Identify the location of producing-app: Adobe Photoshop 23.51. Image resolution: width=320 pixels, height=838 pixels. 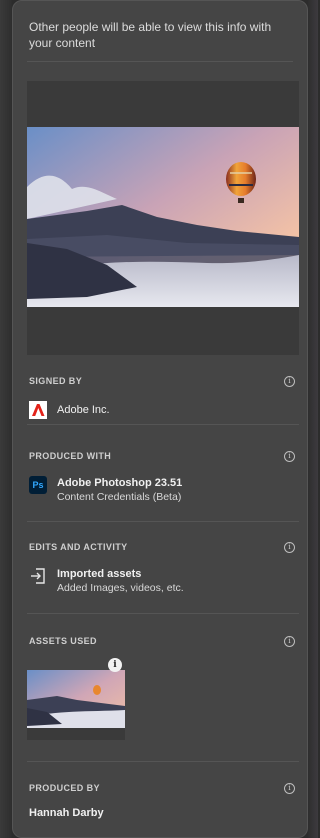
(120, 483).